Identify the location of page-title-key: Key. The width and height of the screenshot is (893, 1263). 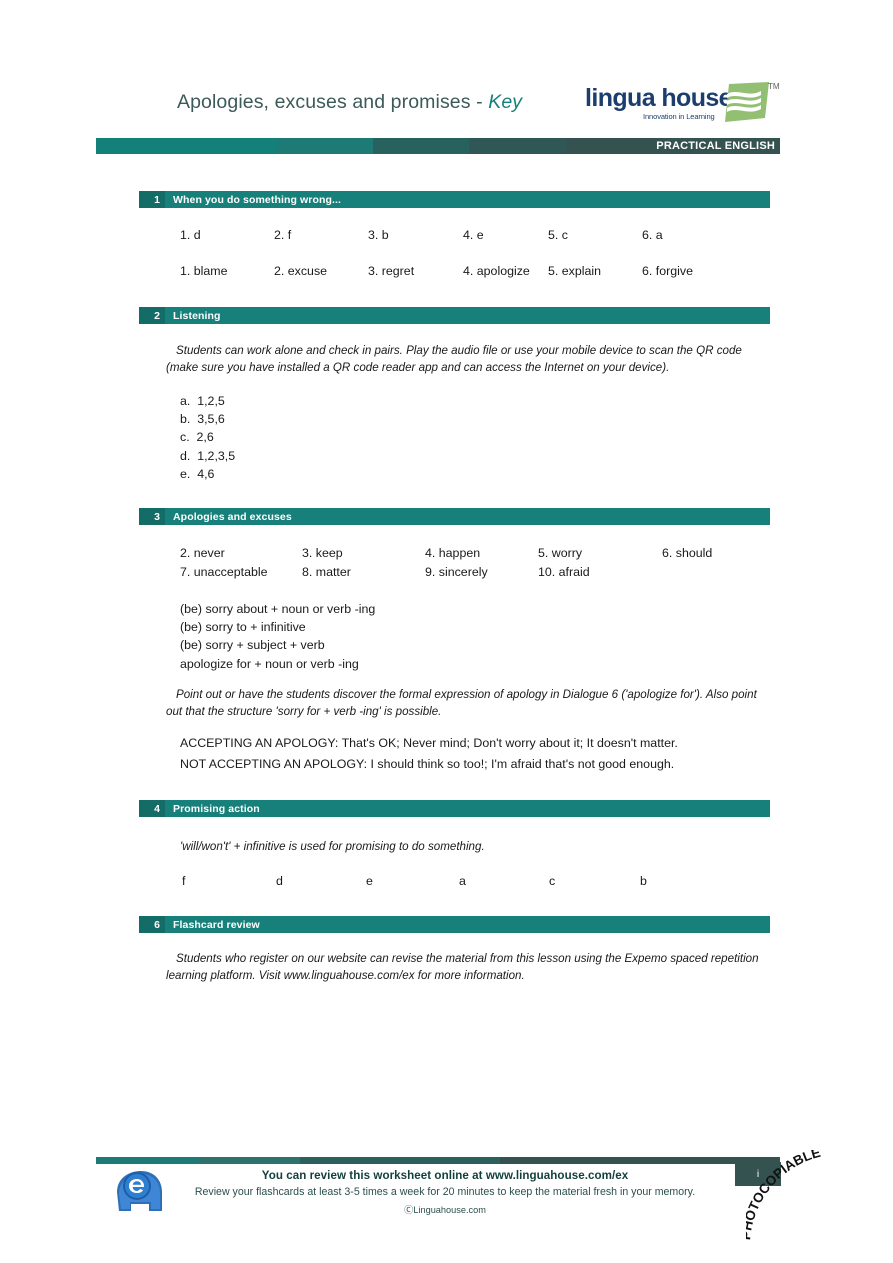
(505, 102).